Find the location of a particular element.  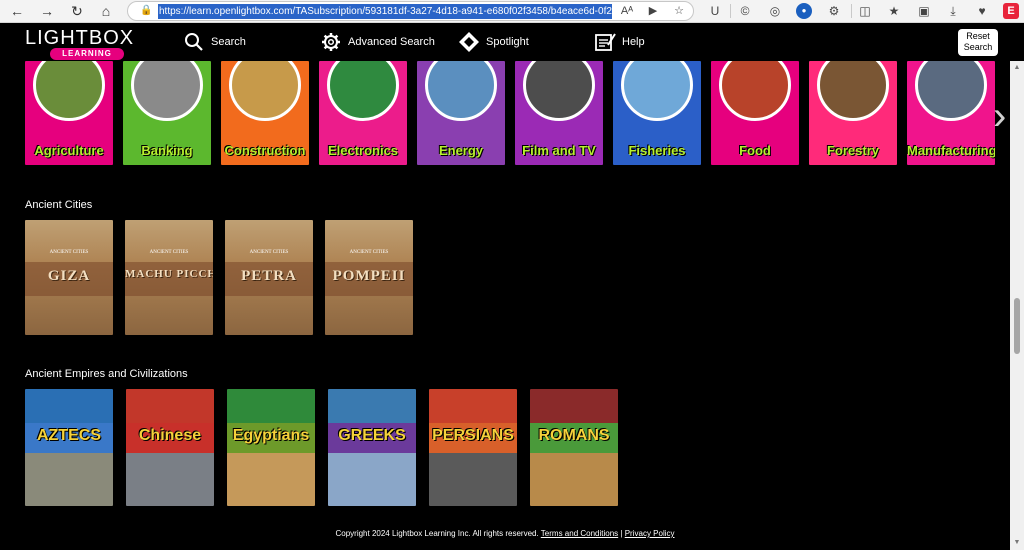

extension-c-icon: © is located at coordinates (745, 11).